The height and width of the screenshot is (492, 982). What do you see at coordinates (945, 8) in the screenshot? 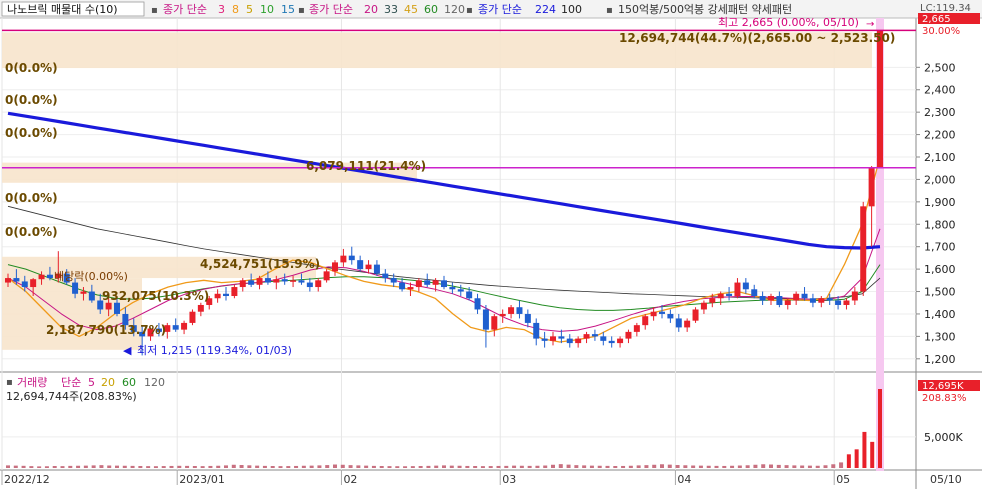
I see `lc-label: LC:119.34` at bounding box center [945, 8].